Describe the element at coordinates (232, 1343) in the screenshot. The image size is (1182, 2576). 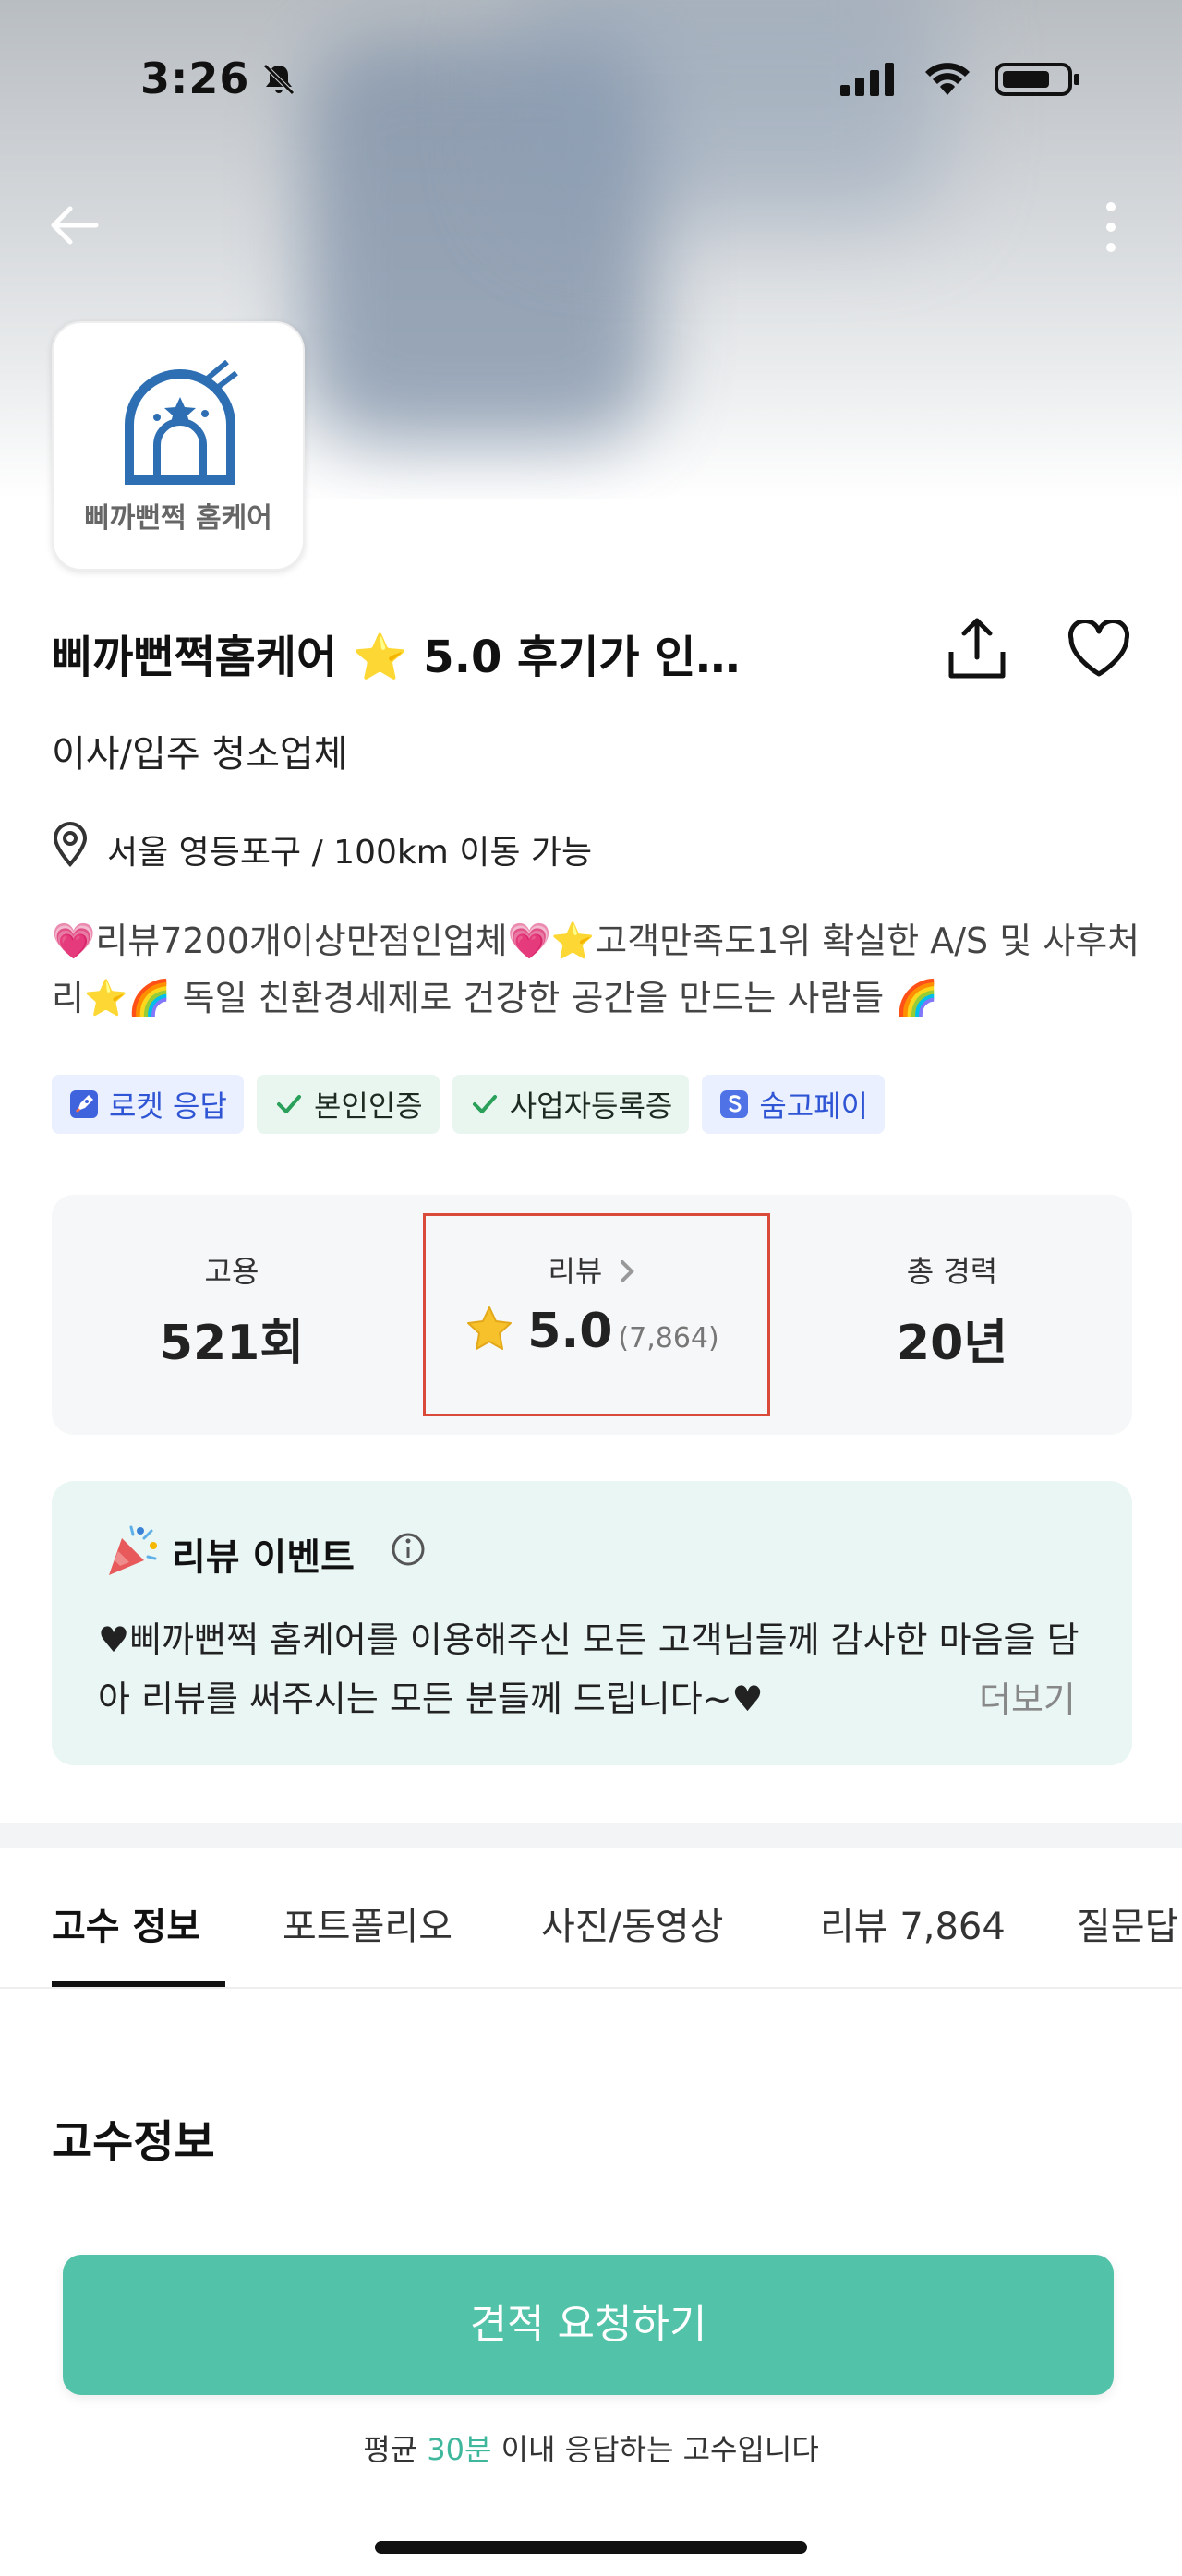
I see `stat-hire-value: 521회` at that location.